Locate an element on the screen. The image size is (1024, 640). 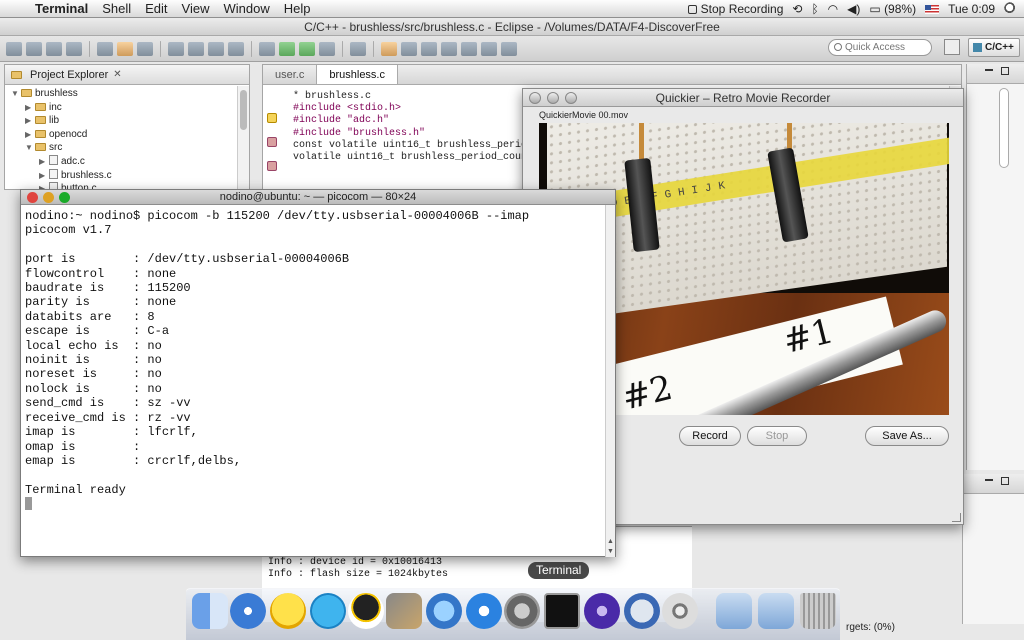
search-tool-icon is located at coordinates (409, 48).